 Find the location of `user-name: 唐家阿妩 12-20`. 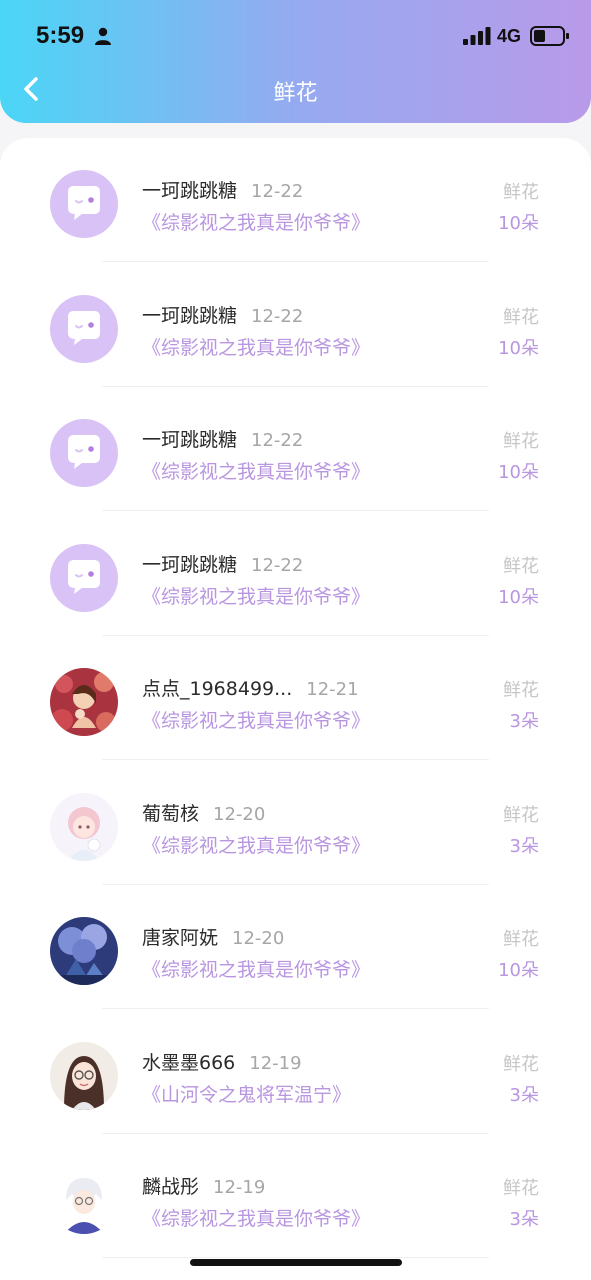

user-name: 唐家阿妩 12-20 is located at coordinates (213, 936).